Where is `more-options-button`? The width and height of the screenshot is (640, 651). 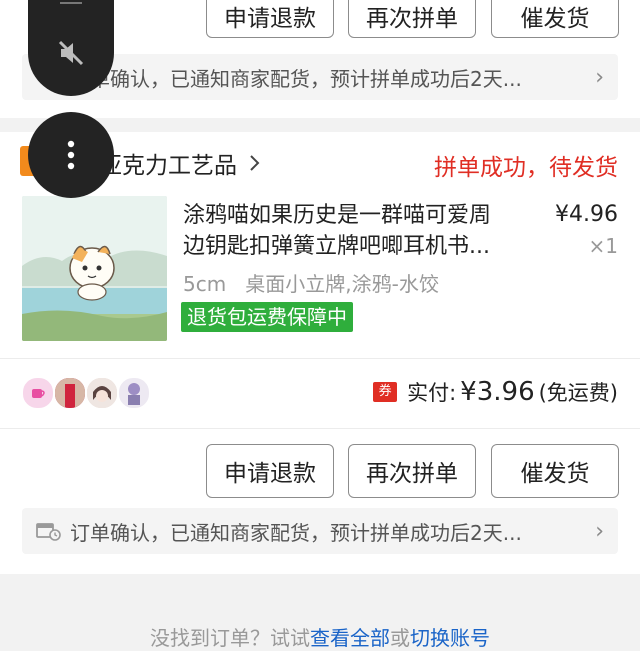 more-options-button is located at coordinates (71, 155).